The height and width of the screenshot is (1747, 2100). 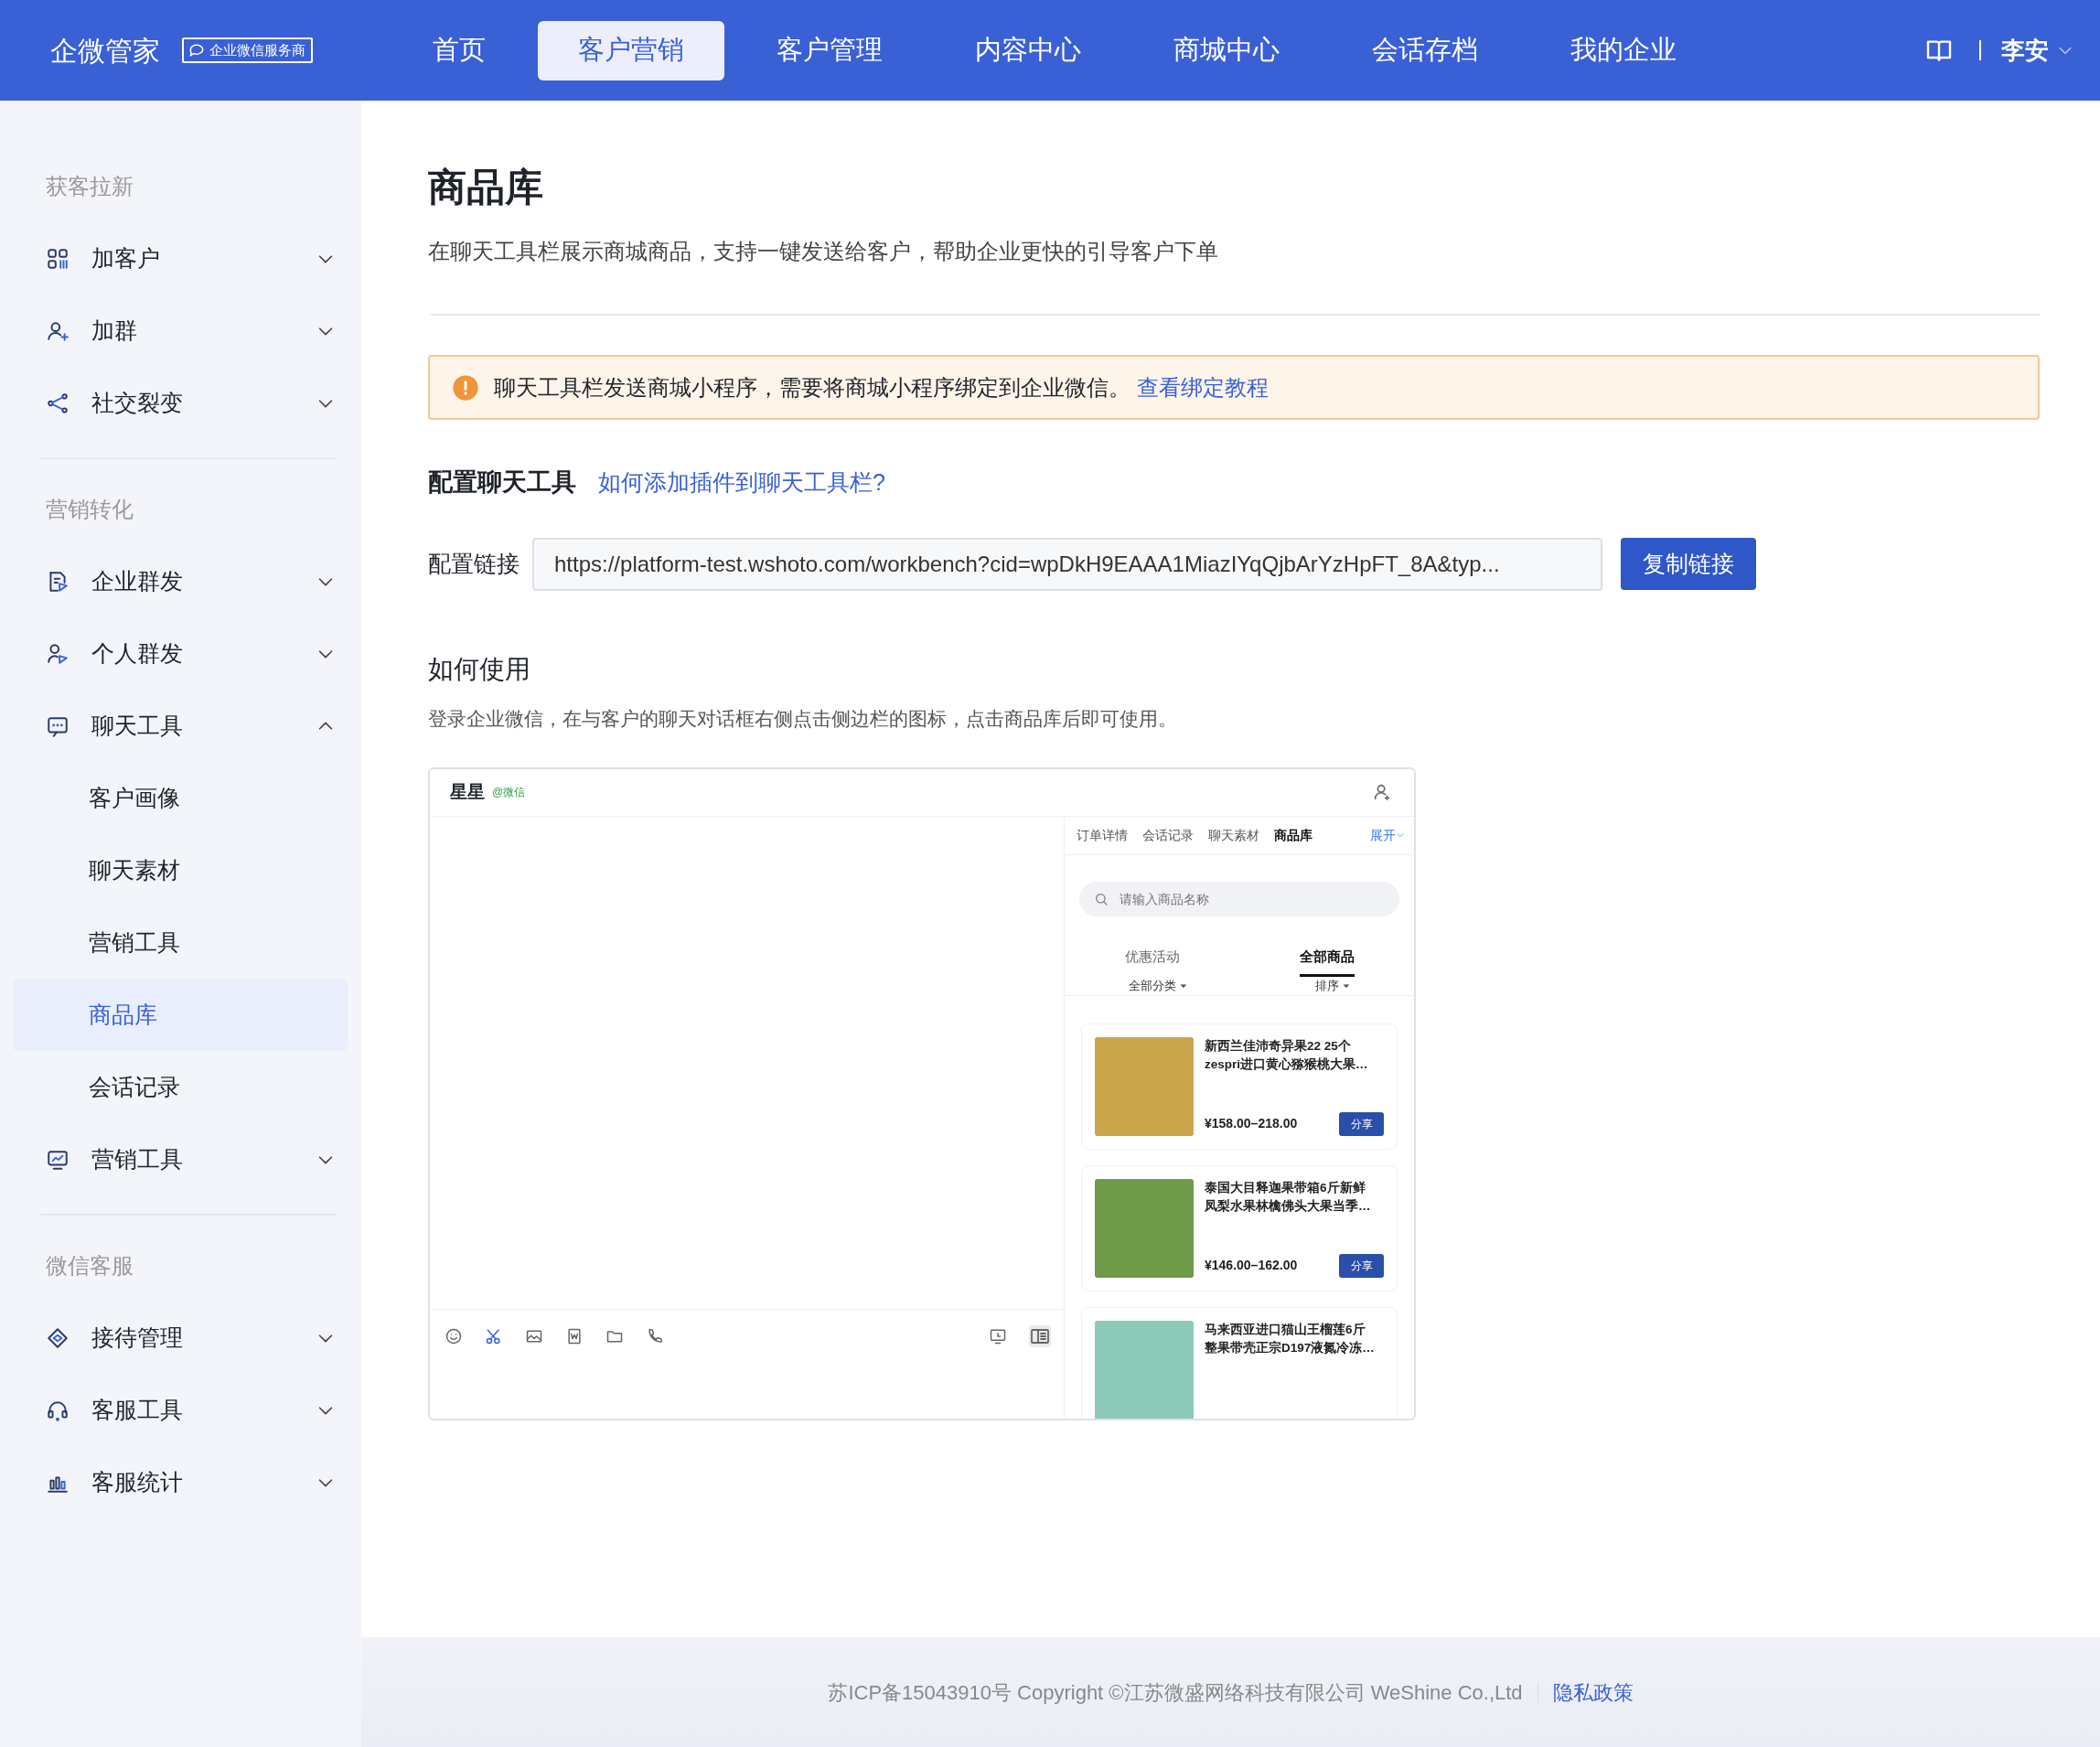 I want to click on grid-icon, so click(x=58, y=258).